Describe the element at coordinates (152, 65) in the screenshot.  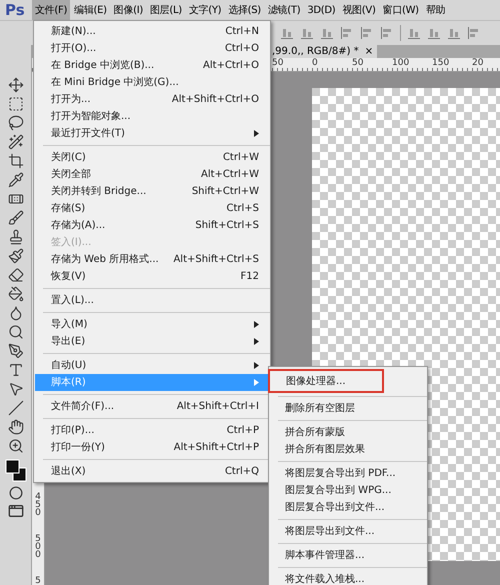
I see `menu-item: 在 Bridge 中浏览(B)... Alt+Ctrl+O` at that location.